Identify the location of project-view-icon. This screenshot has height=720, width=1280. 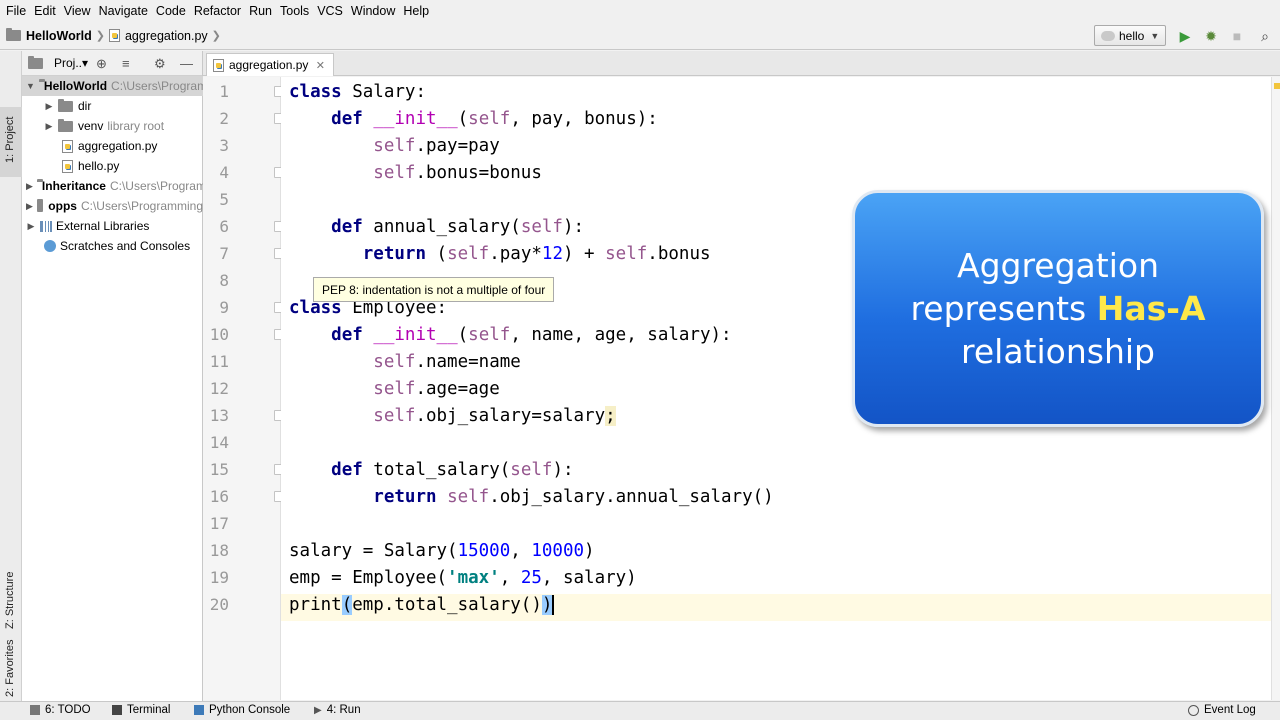
(35, 62).